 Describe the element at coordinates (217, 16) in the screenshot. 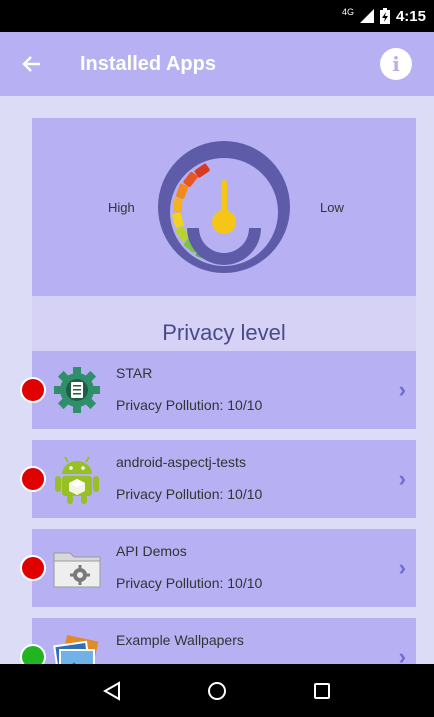

I see `status-bar: 4G 4:15` at that location.